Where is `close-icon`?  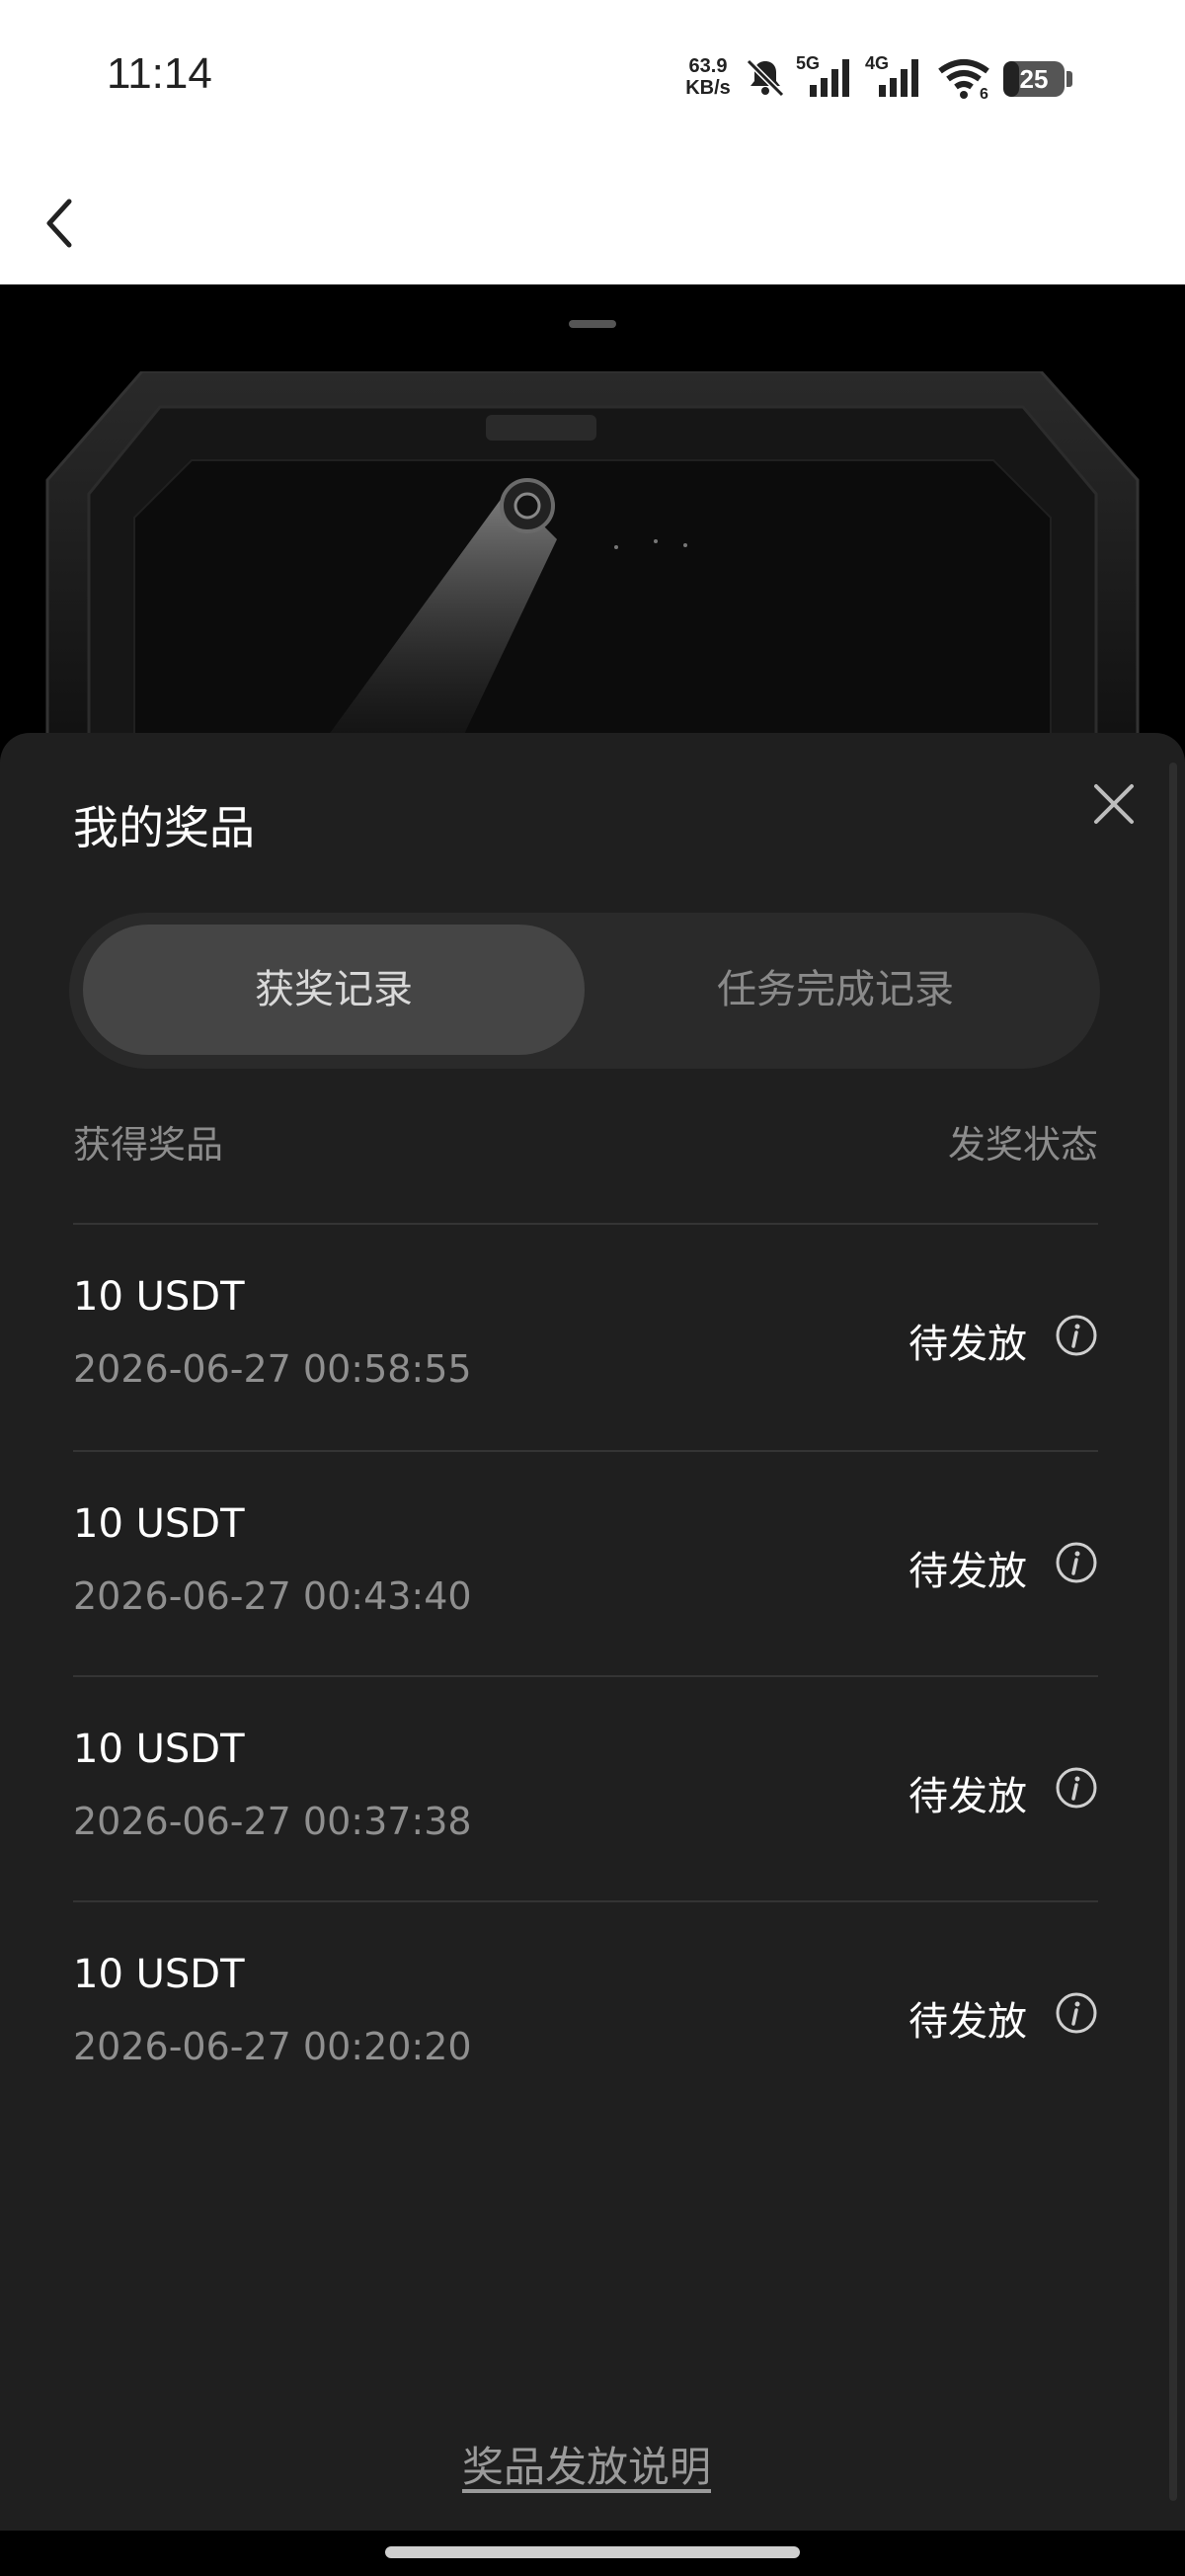 close-icon is located at coordinates (1114, 804).